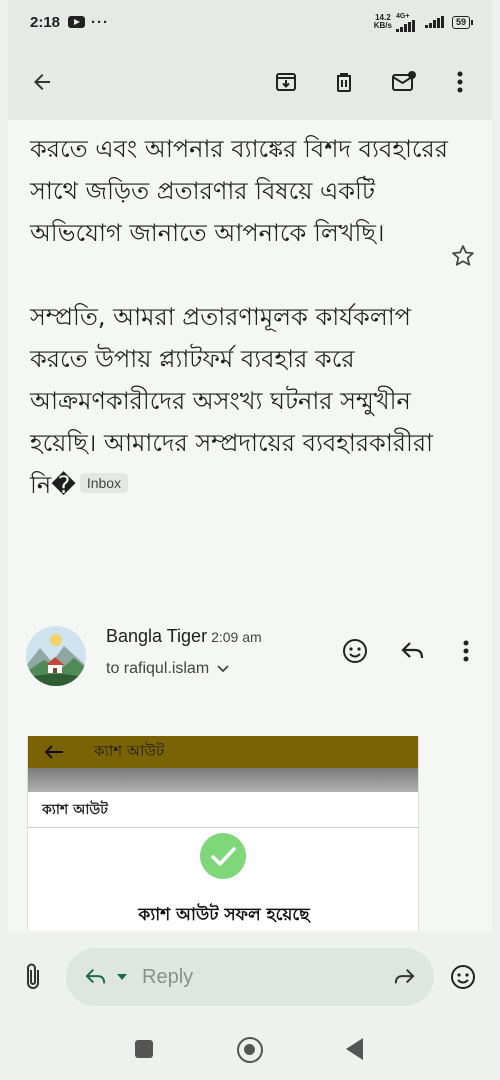 The height and width of the screenshot is (1080, 500). What do you see at coordinates (355, 651) in the screenshot?
I see `add-reaction-icon` at bounding box center [355, 651].